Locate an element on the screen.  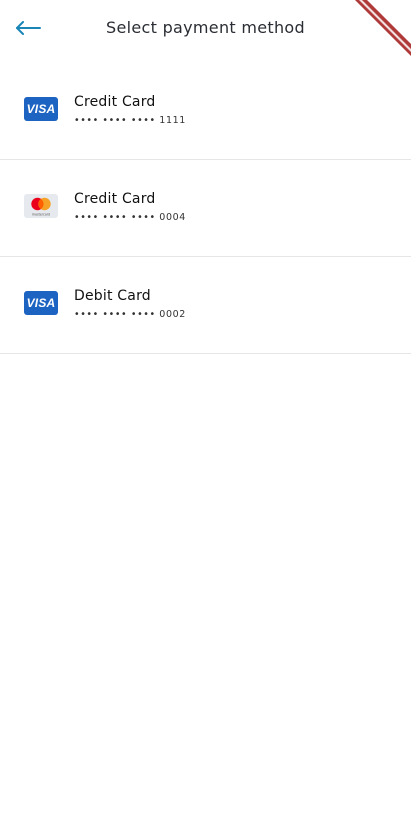
payment-method-item: VISA Debit Card •••• •••• •••• 0002 is located at coordinates (205, 305).